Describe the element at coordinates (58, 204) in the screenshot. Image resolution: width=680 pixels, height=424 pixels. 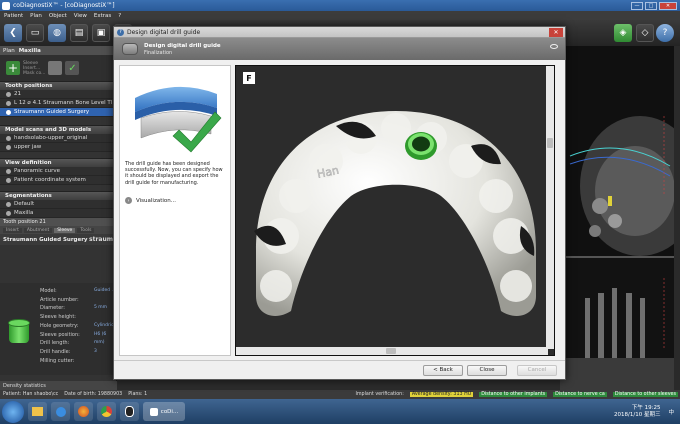
I see `segmentation-item: Default` at that location.